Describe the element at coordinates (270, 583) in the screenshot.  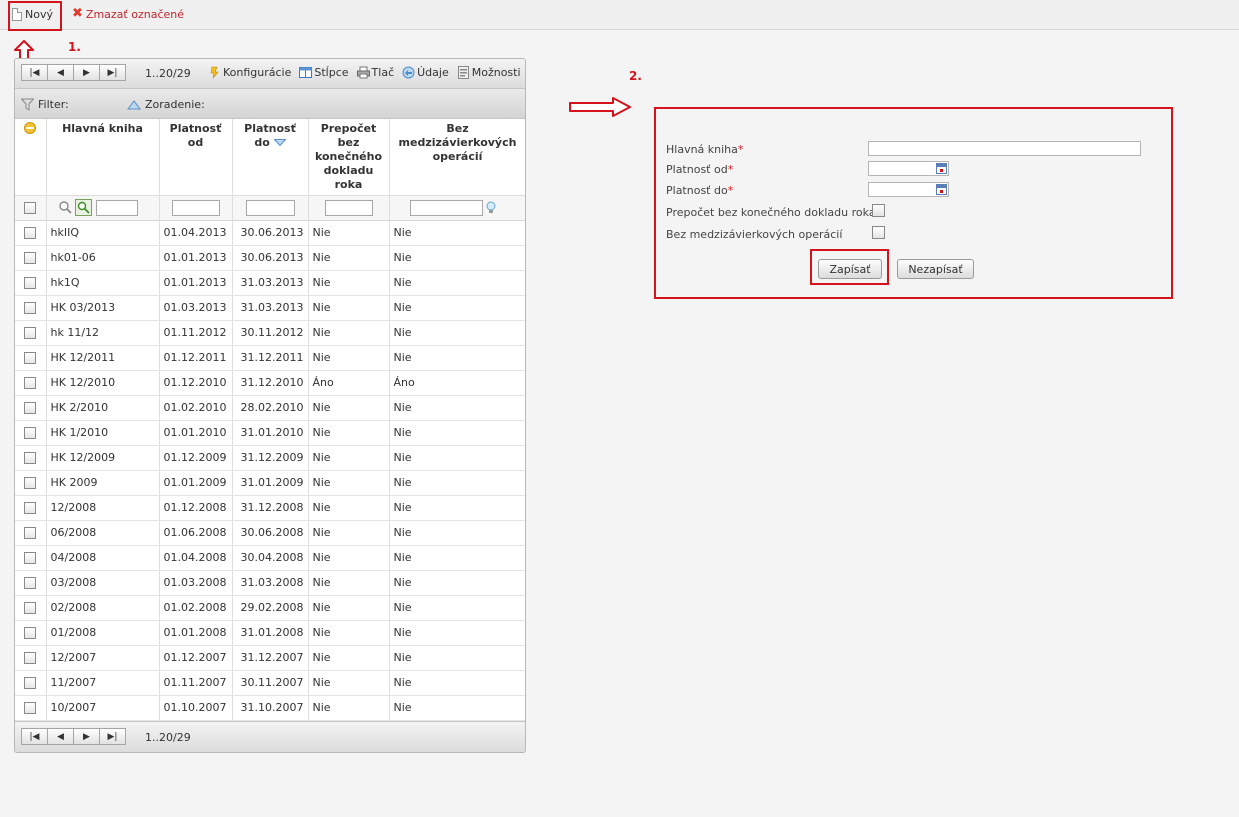
I see `table-row: 03/2008 01.03.2008 31.03.2008 Nie Nie` at that location.